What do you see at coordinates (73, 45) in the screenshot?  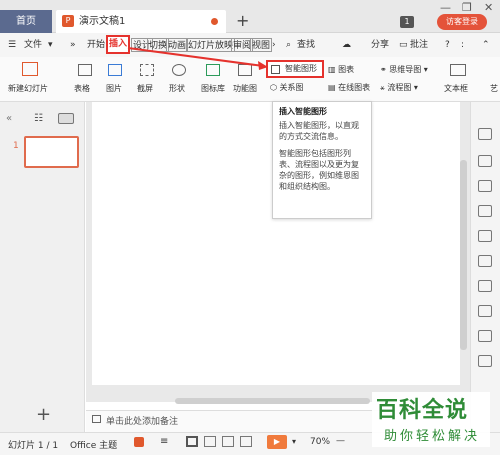 I see `more-left-icon: »` at bounding box center [73, 45].